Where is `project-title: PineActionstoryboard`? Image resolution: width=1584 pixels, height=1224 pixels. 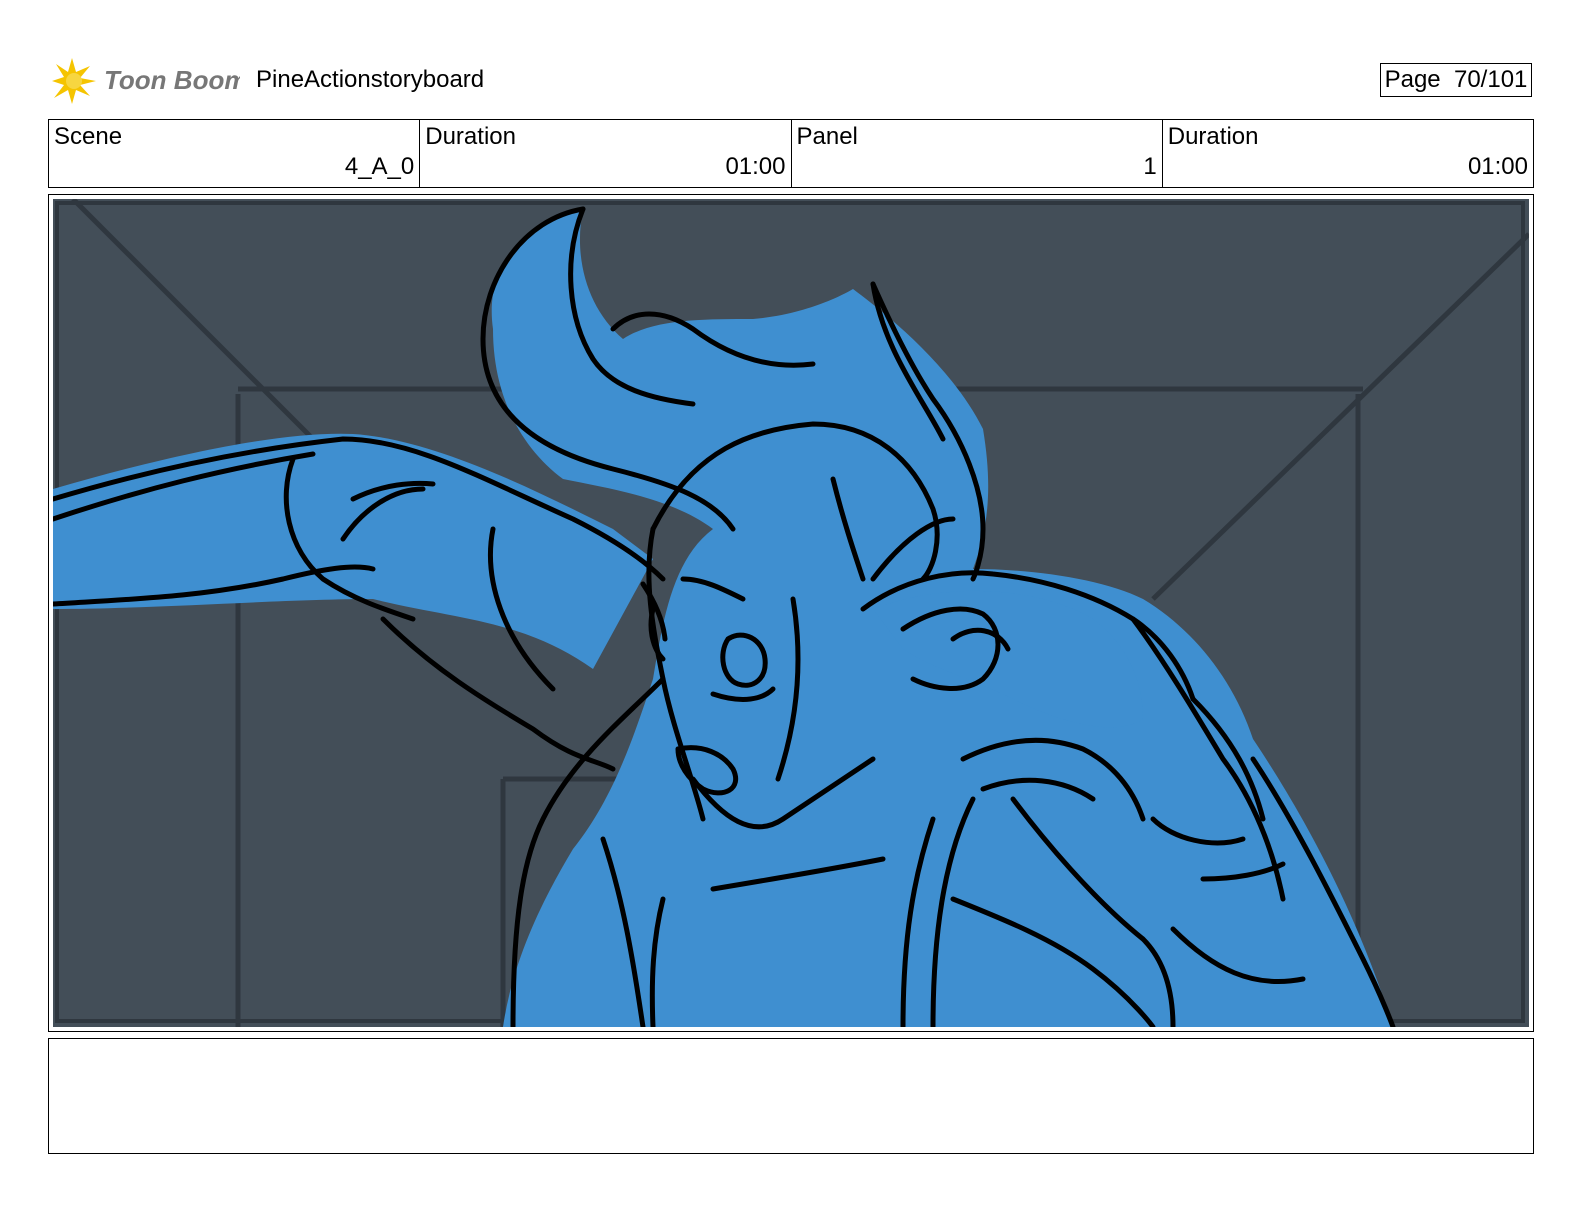
project-title: PineActionstoryboard is located at coordinates (370, 79).